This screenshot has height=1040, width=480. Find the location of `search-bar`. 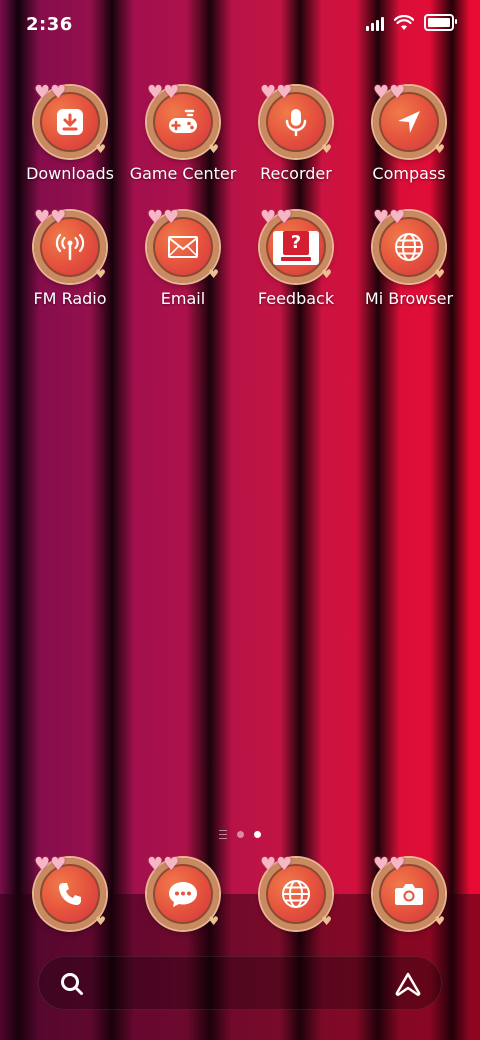

search-bar is located at coordinates (240, 983).